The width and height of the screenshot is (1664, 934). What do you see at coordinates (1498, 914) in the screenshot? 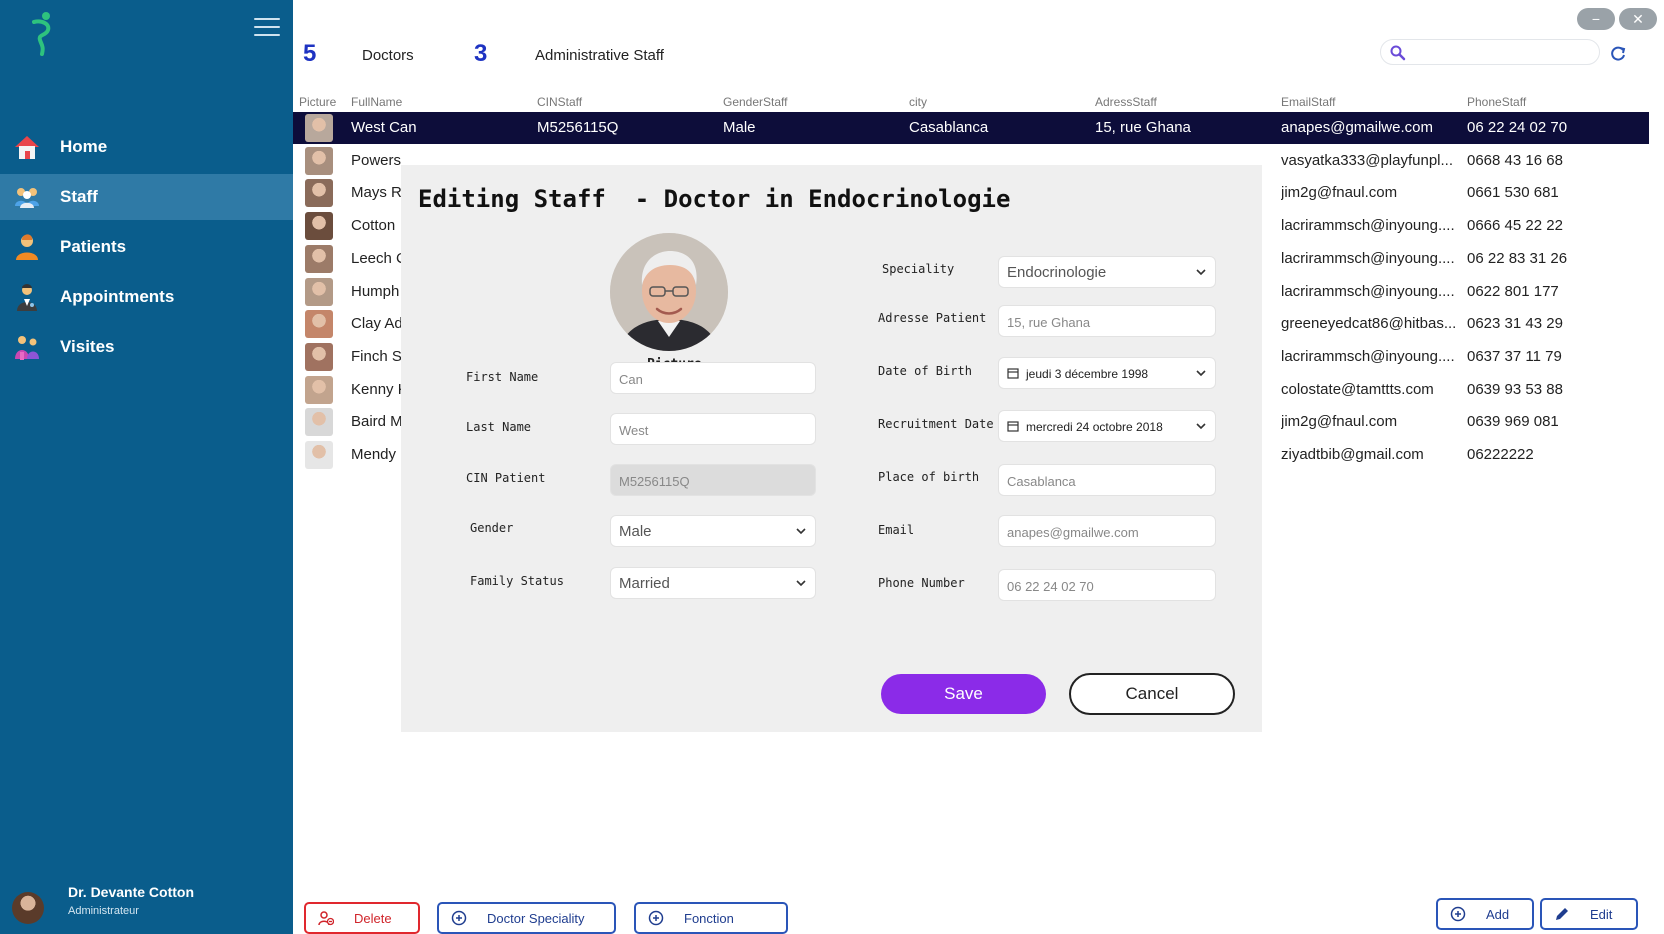
I see `add-label: Add` at bounding box center [1498, 914].